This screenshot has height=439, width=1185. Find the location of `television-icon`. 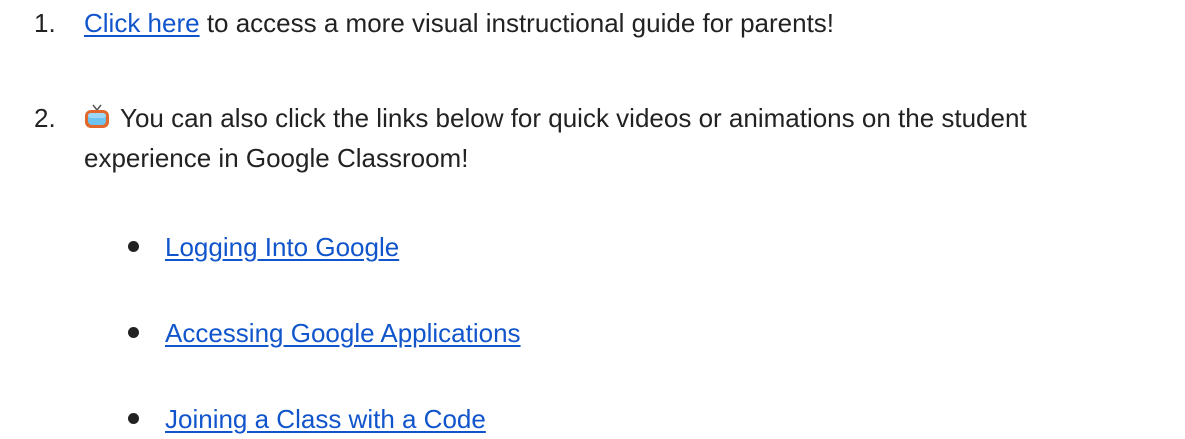

television-icon is located at coordinates (97, 117).